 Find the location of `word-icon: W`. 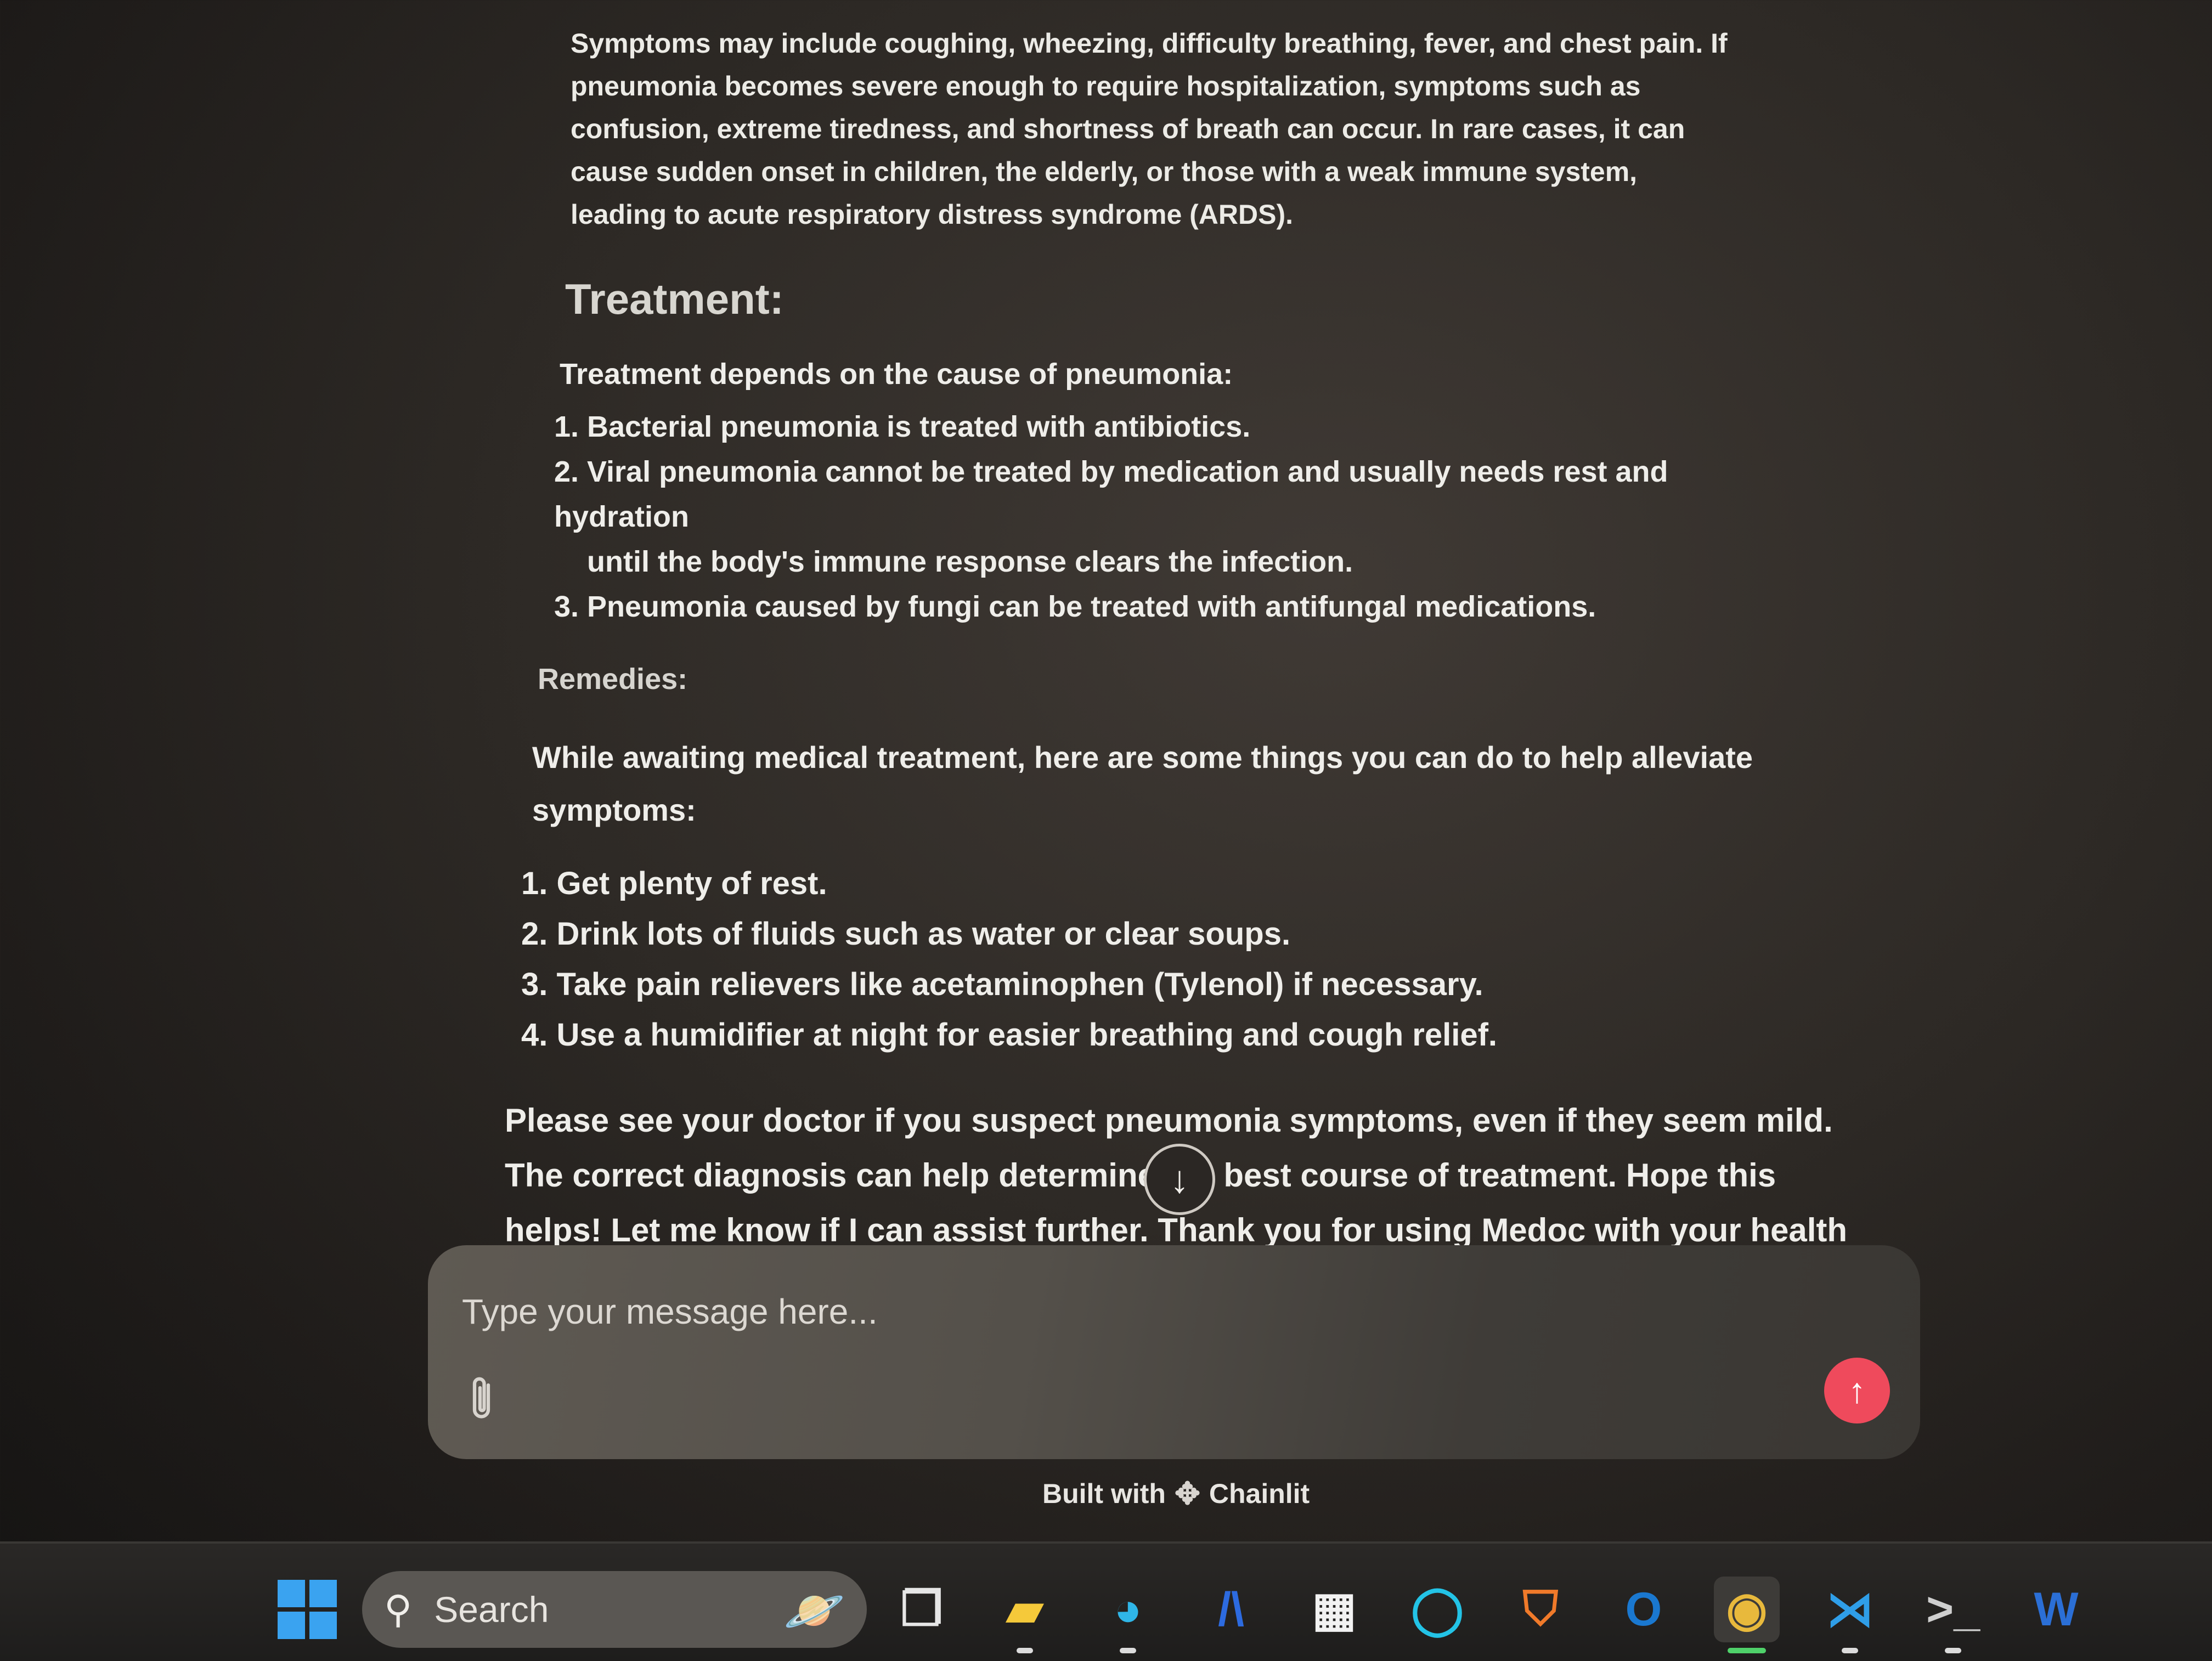

word-icon: W is located at coordinates (2056, 1609).